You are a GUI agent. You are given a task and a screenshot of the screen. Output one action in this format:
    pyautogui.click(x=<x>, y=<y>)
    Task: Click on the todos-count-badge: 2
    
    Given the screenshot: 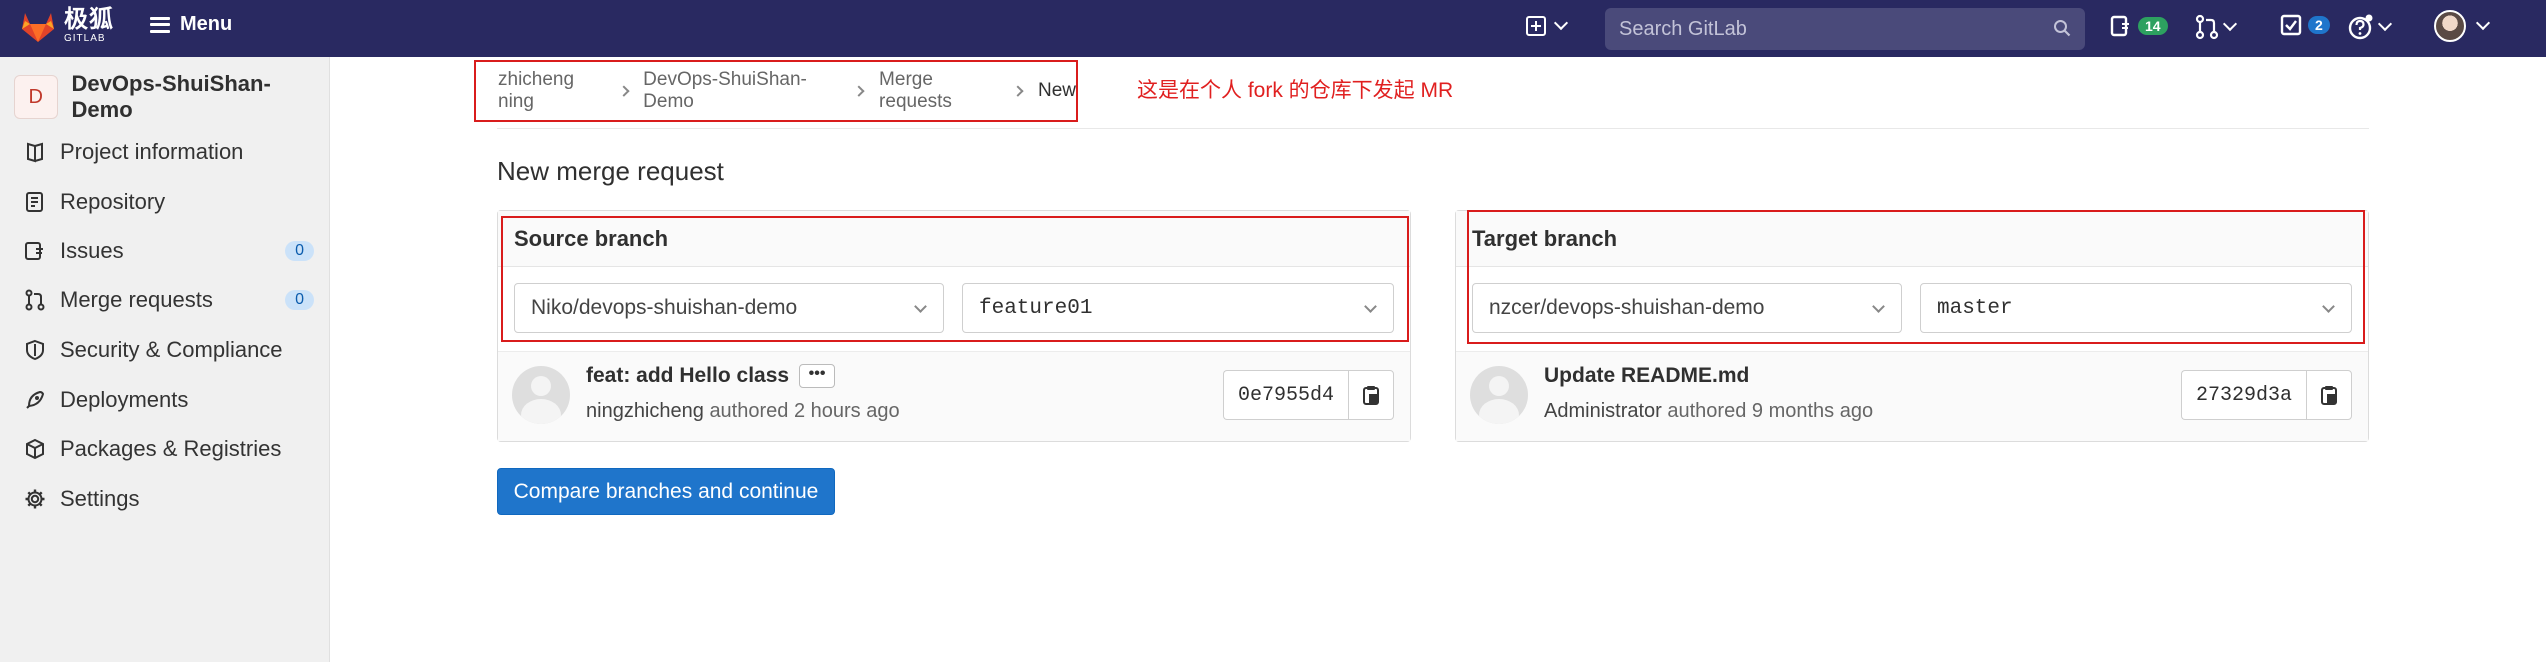 What is the action you would take?
    pyautogui.click(x=2319, y=25)
    